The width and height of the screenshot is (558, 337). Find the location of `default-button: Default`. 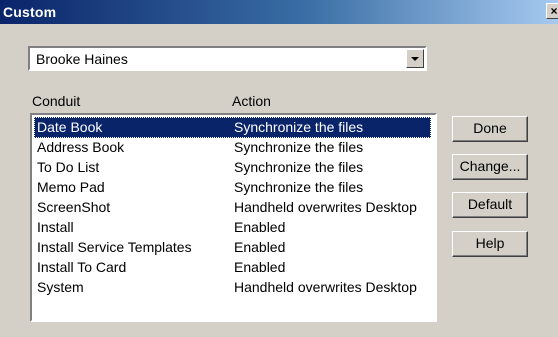

default-button: Default is located at coordinates (490, 205).